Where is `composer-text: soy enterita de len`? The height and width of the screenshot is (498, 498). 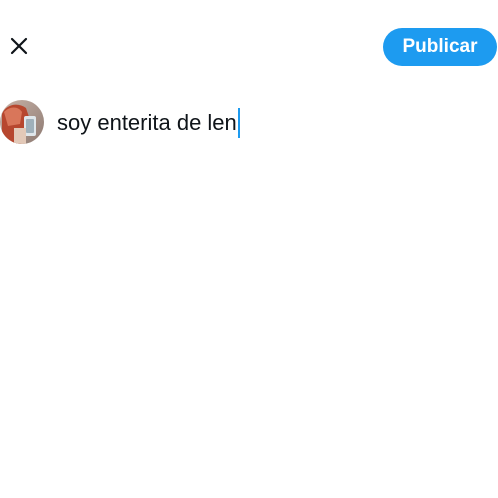
composer-text: soy enterita de len is located at coordinates (147, 122).